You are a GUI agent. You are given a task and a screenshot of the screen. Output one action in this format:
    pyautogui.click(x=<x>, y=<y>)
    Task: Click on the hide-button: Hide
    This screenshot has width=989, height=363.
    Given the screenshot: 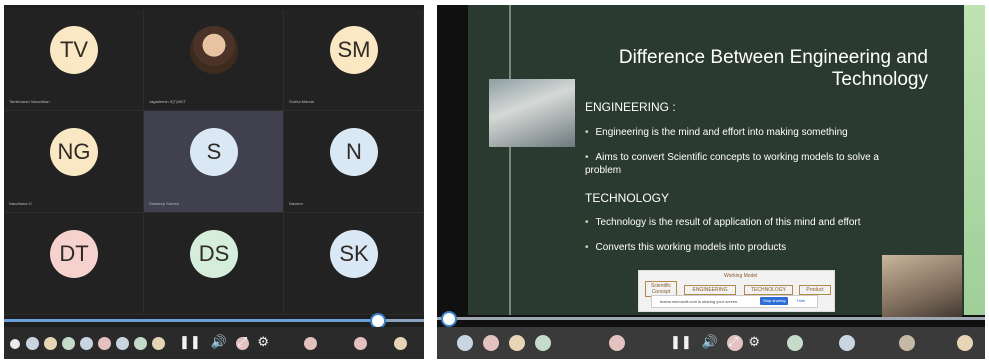 What is the action you would take?
    pyautogui.click(x=801, y=301)
    